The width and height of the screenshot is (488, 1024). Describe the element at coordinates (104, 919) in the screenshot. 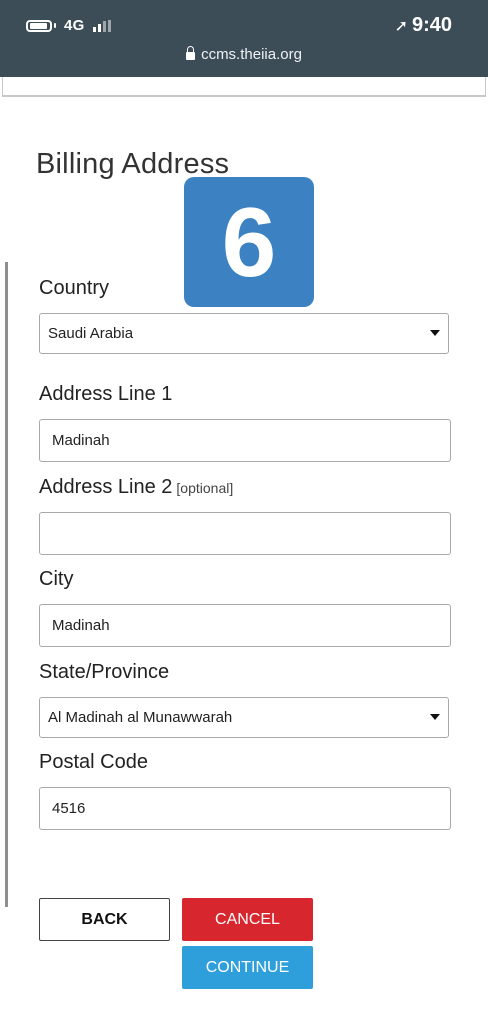

I see `back-button: BACK` at that location.